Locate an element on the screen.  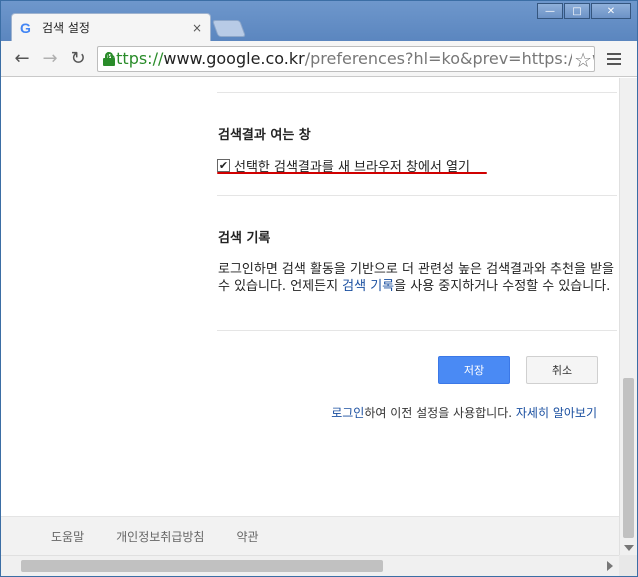
window-controls: — □ ✕ is located at coordinates (583, 11).